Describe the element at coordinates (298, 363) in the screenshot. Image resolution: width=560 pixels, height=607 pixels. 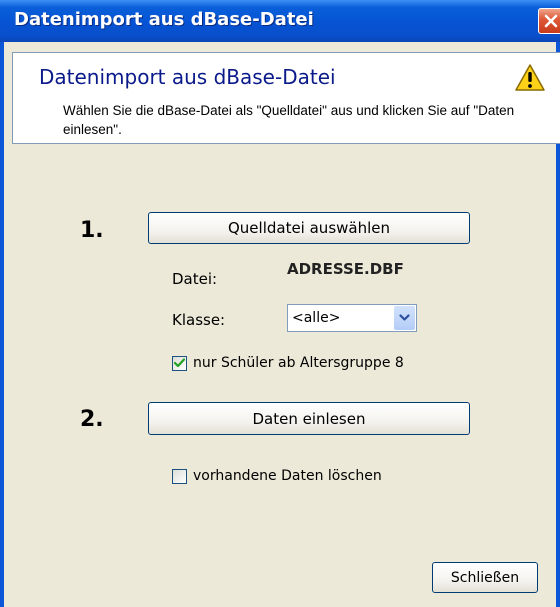
I see `students-age-checkbox-label: nur Schüler ab Altersgruppe 8` at that location.